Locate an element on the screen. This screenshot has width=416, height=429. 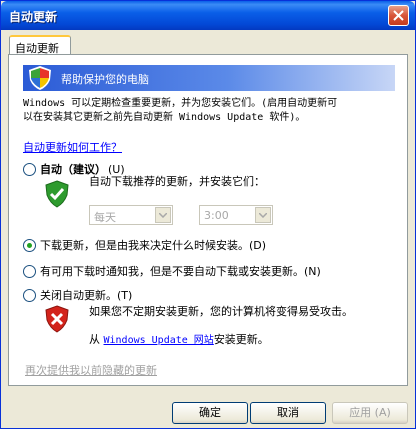
red-shield-icon is located at coordinates (57, 319).